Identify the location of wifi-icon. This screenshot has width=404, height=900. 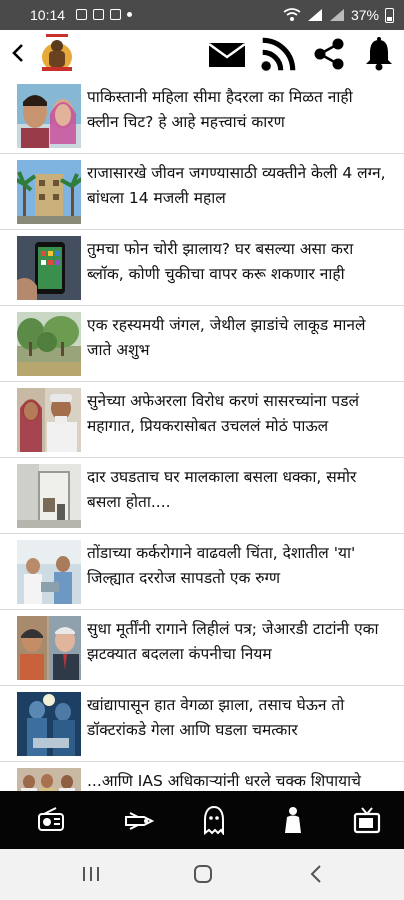
(292, 14).